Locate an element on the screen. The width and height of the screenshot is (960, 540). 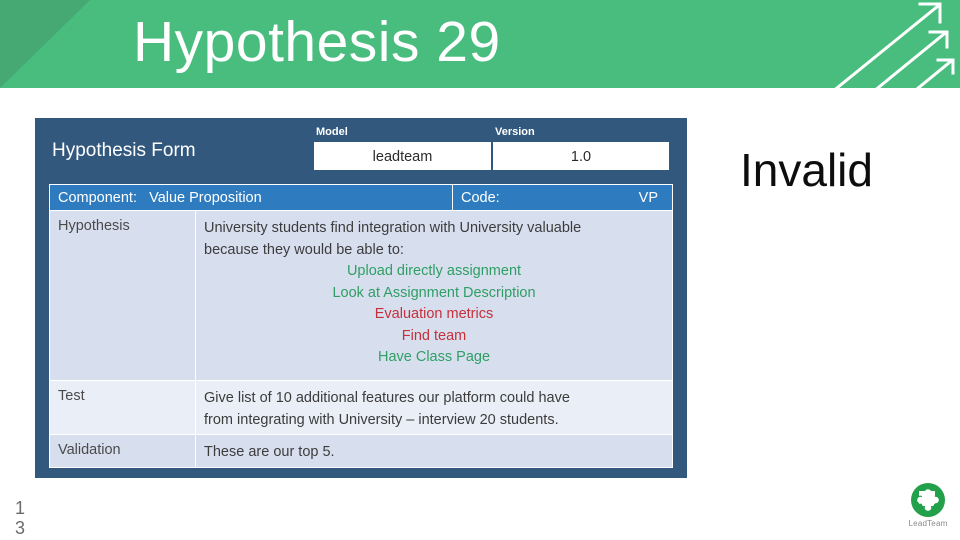
page-number: 1 3 is located at coordinates (22, 518).